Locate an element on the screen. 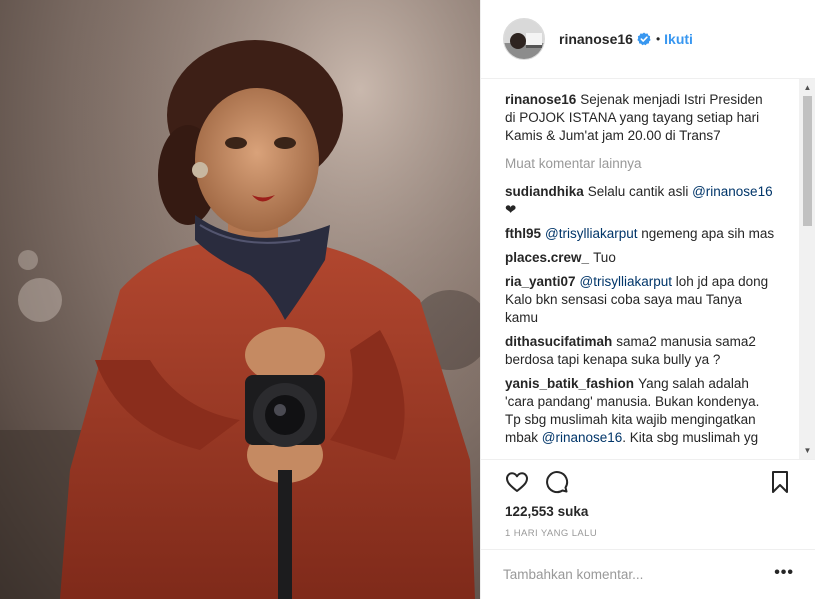 This screenshot has width=815, height=599. post-header: rinanose16 • Ikuti is located at coordinates (648, 39).